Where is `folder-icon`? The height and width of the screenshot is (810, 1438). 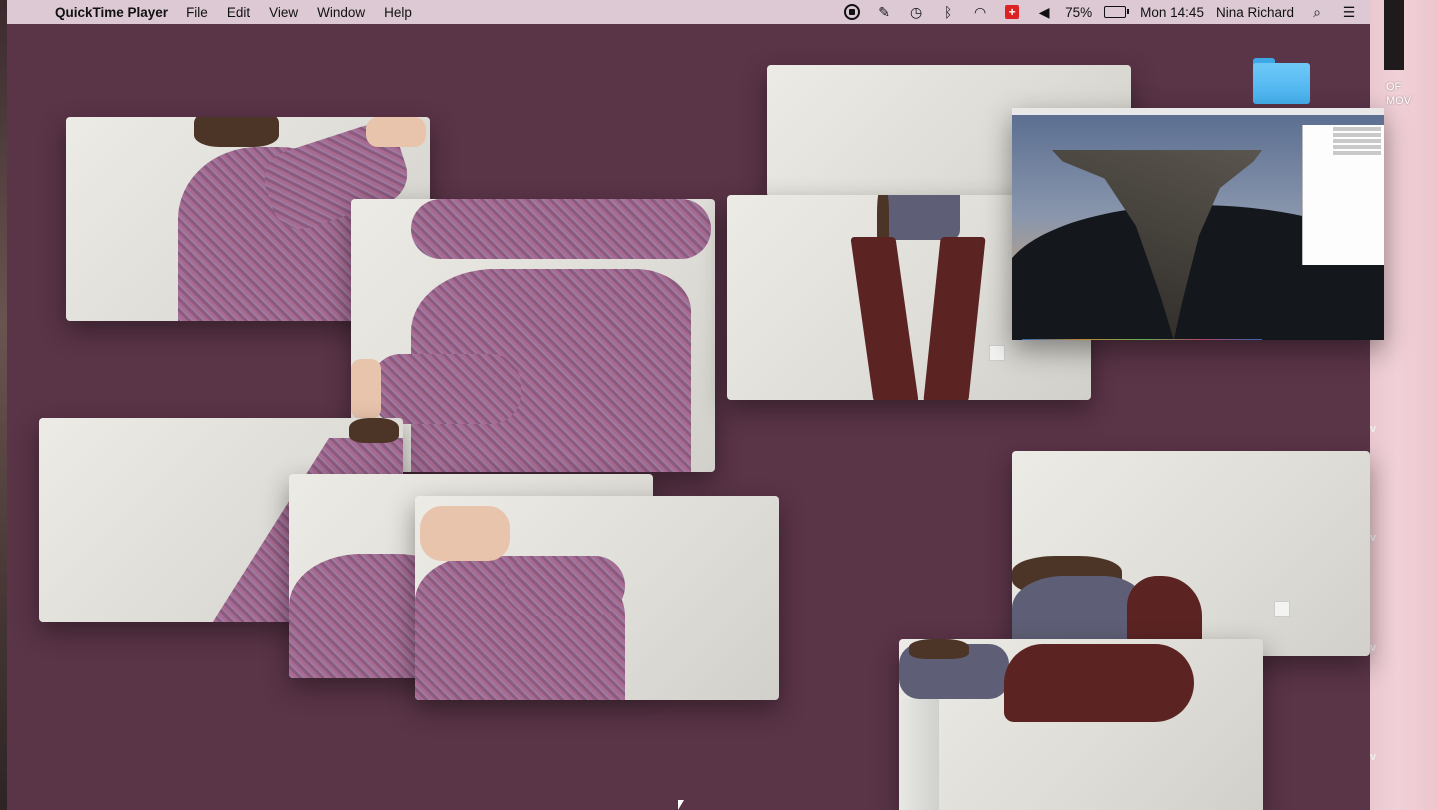
folder-icon is located at coordinates (1281, 81).